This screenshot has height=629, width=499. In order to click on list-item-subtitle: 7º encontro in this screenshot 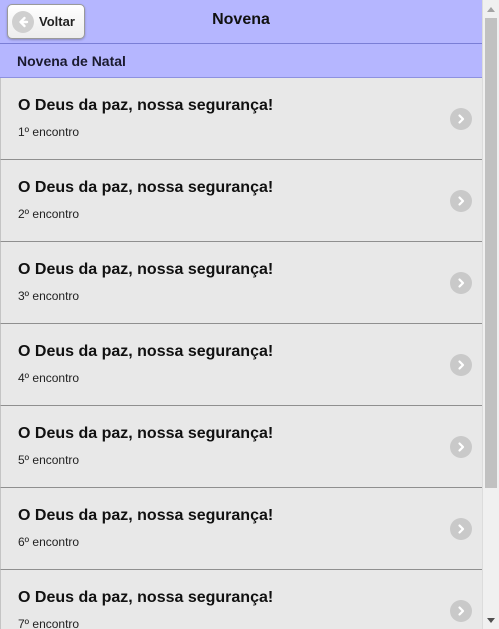, I will do `click(49, 623)`.